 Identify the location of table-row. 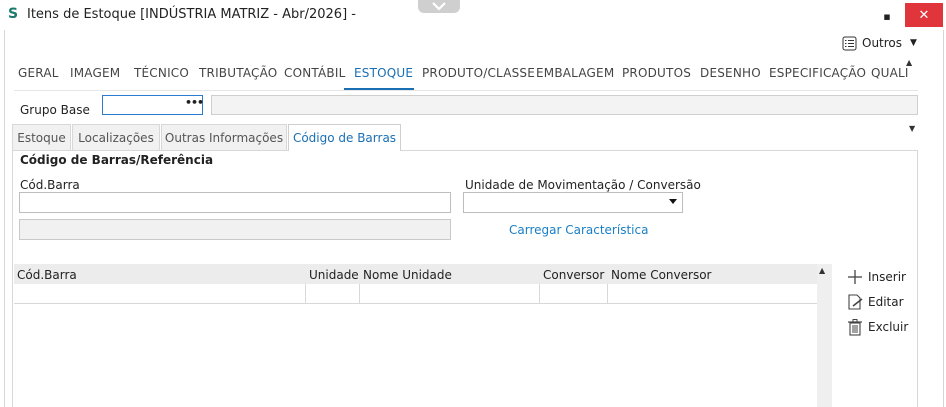
(415, 294).